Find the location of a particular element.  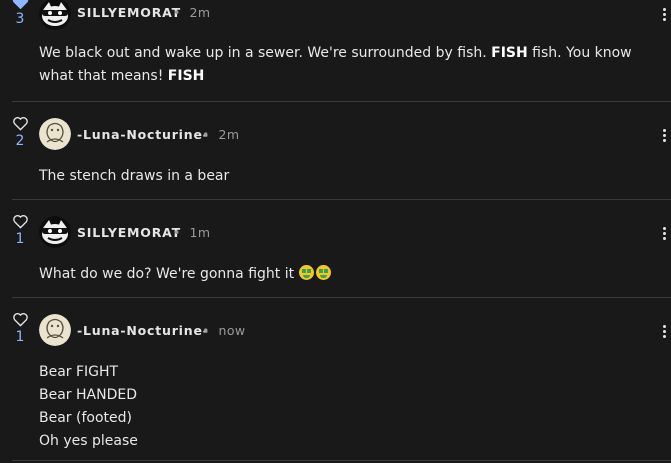

comment-line: Bear (footed) is located at coordinates (85, 418).